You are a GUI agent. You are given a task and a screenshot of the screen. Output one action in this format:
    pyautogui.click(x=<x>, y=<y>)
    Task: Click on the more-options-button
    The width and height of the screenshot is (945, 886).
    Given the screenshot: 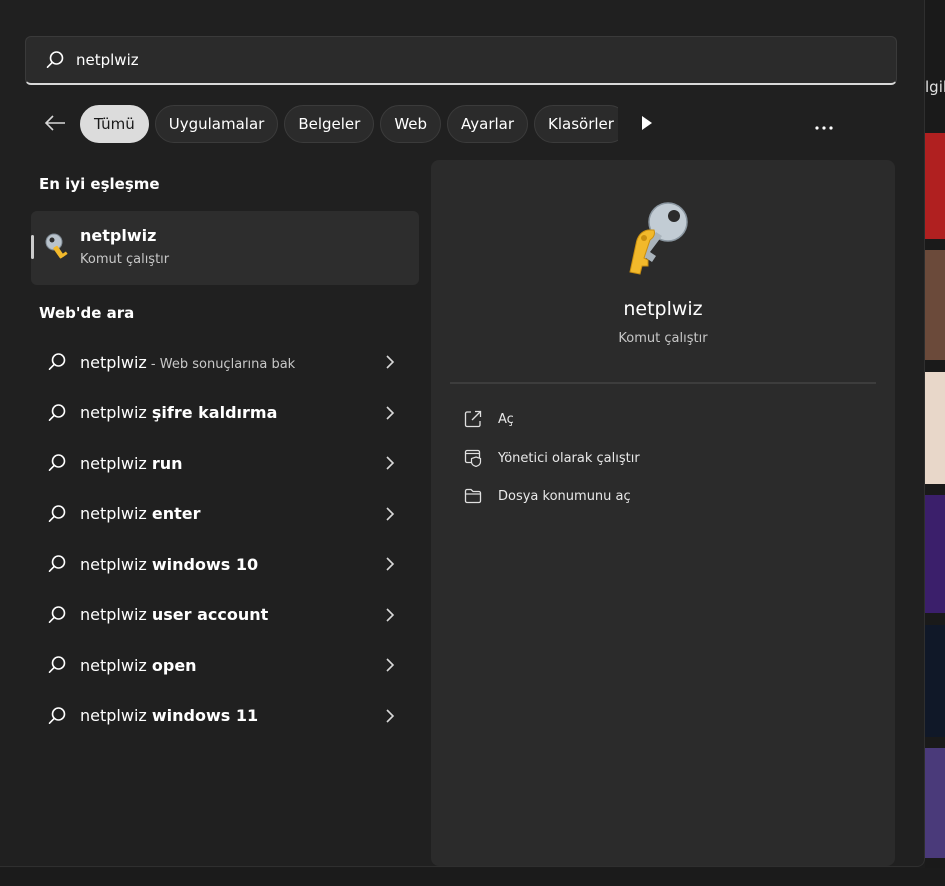 What is the action you would take?
    pyautogui.click(x=824, y=124)
    